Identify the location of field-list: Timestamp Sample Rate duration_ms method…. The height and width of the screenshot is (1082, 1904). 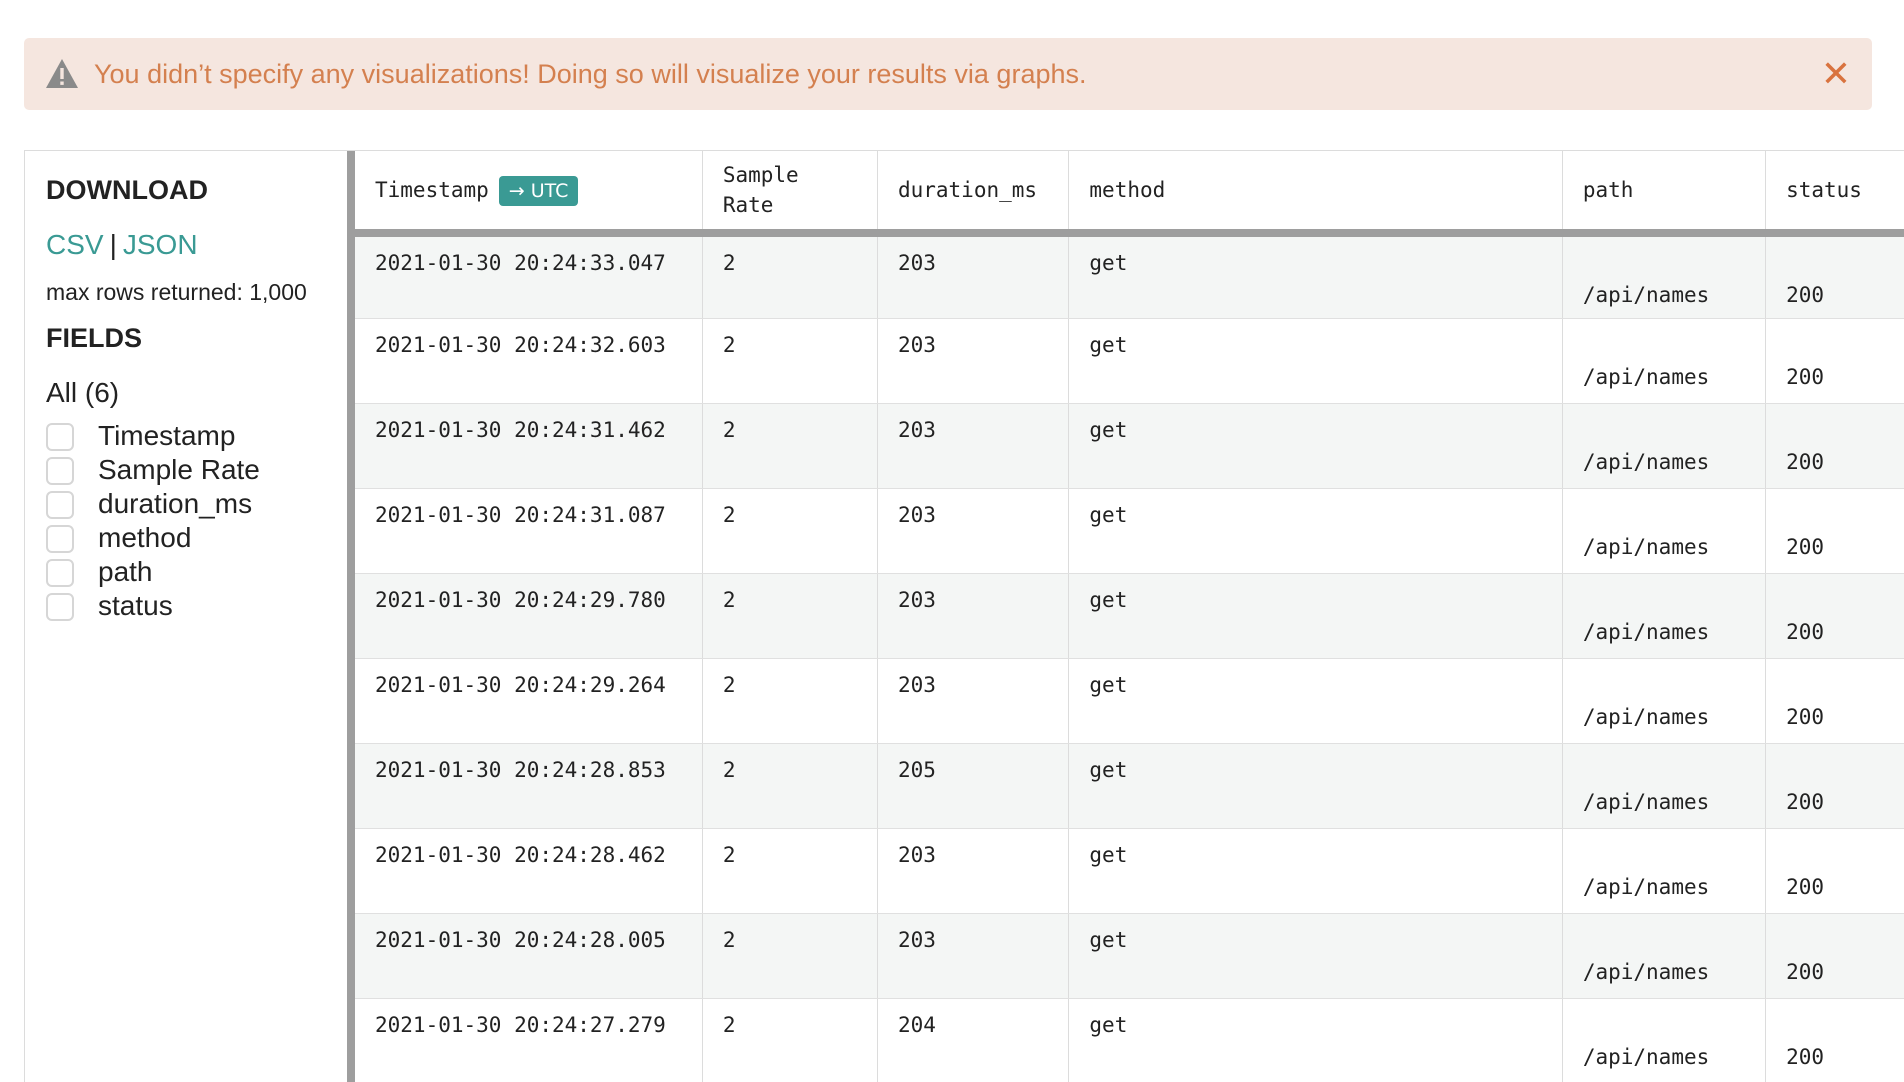
(186, 521).